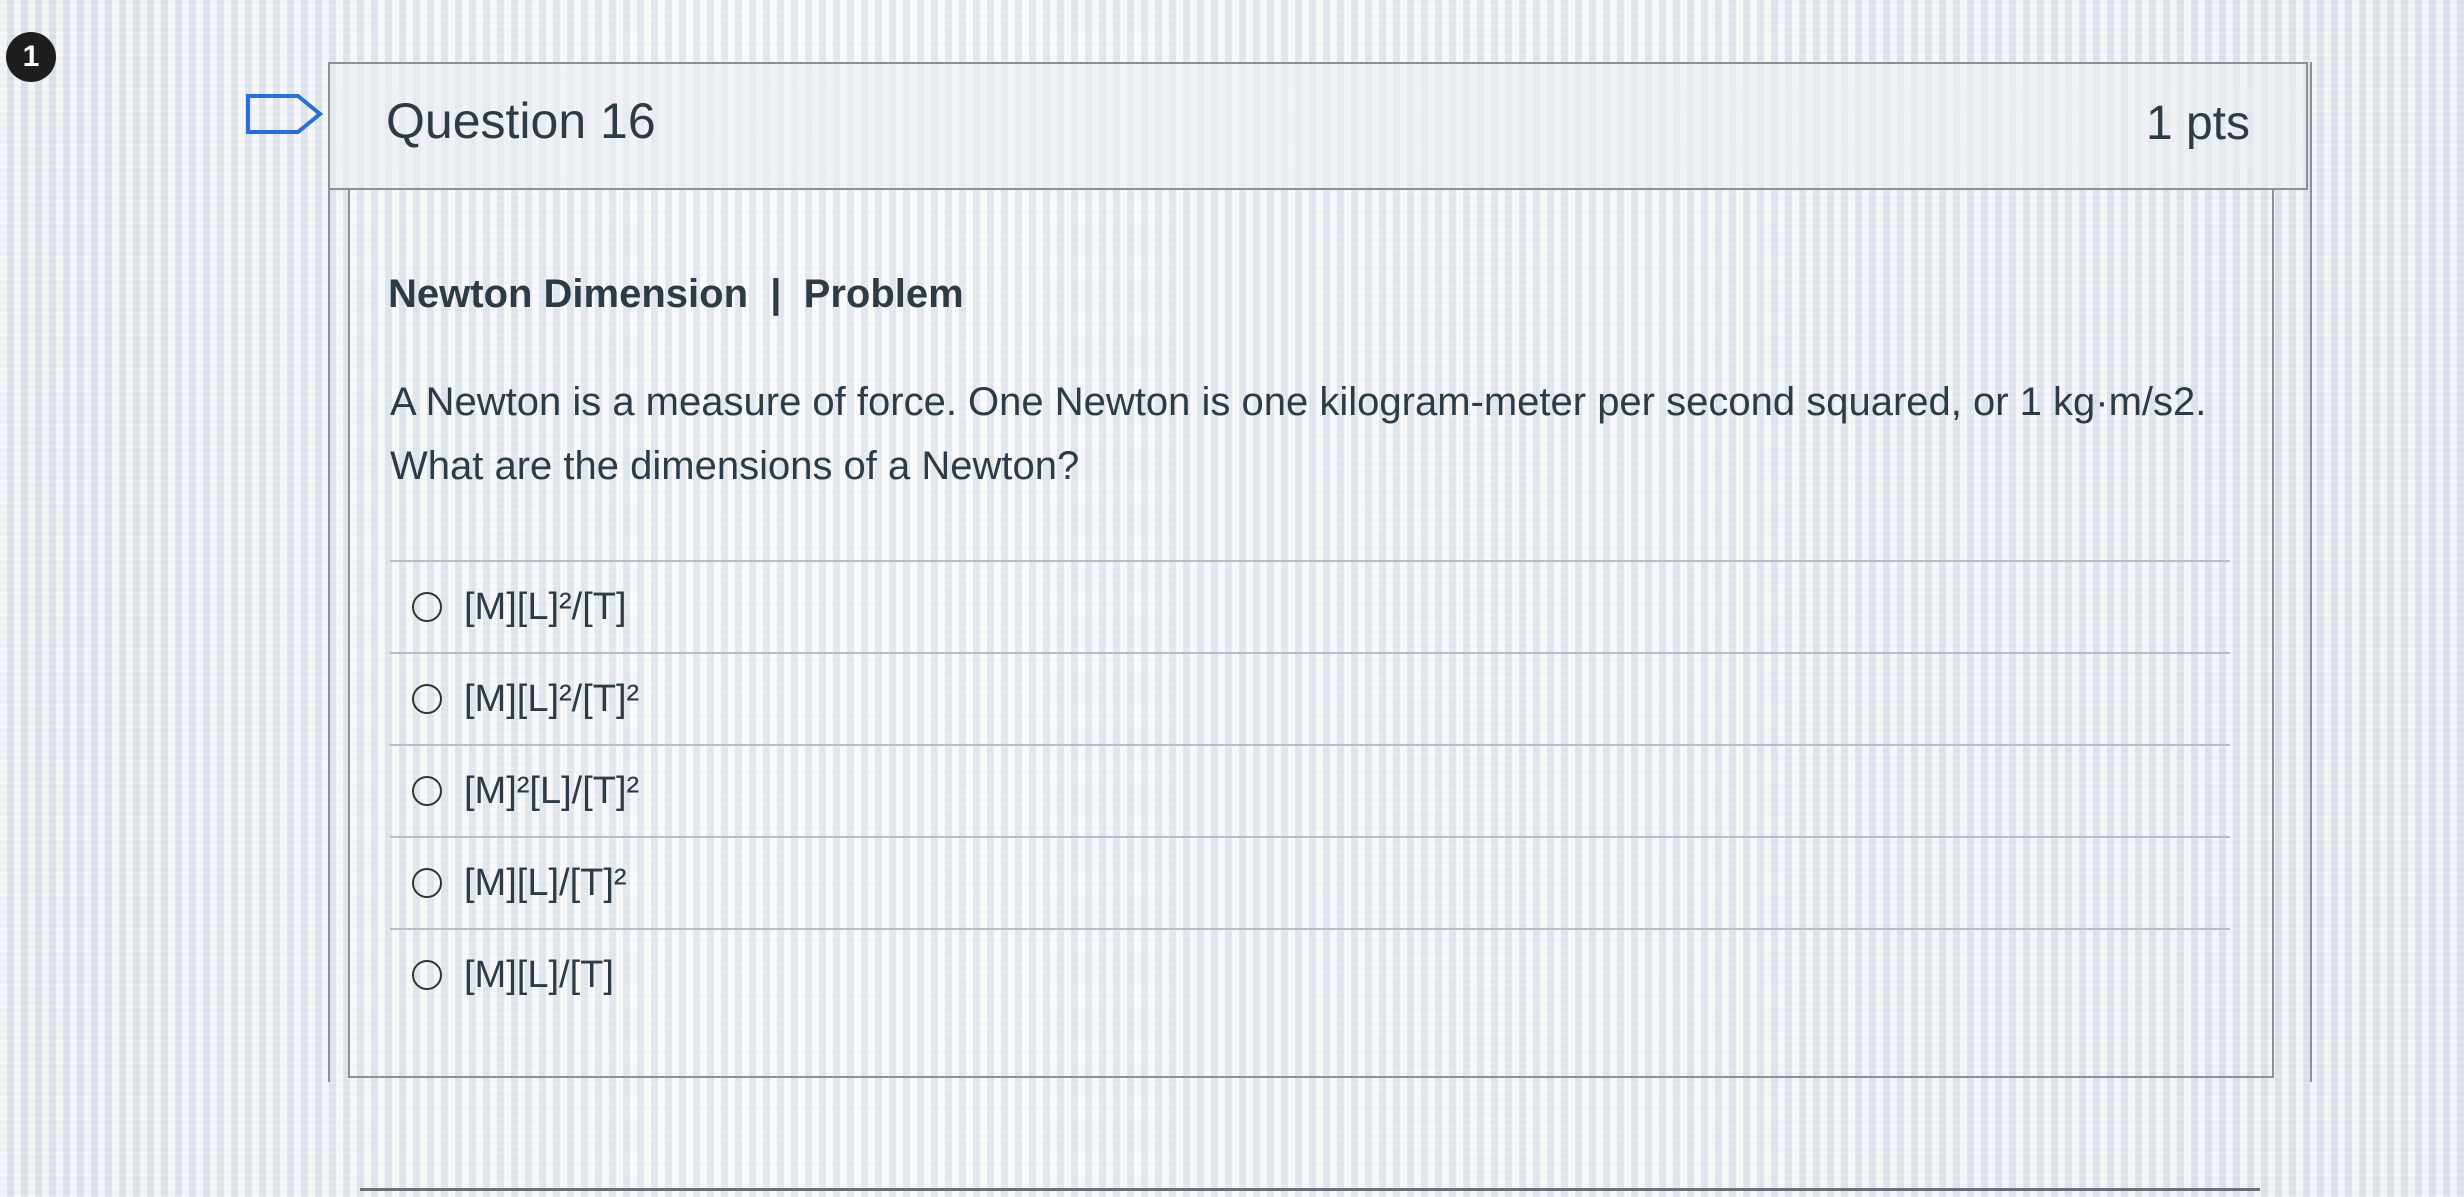  What do you see at coordinates (545, 882) in the screenshot?
I see `answer-label: [M][L]/[T]²` at bounding box center [545, 882].